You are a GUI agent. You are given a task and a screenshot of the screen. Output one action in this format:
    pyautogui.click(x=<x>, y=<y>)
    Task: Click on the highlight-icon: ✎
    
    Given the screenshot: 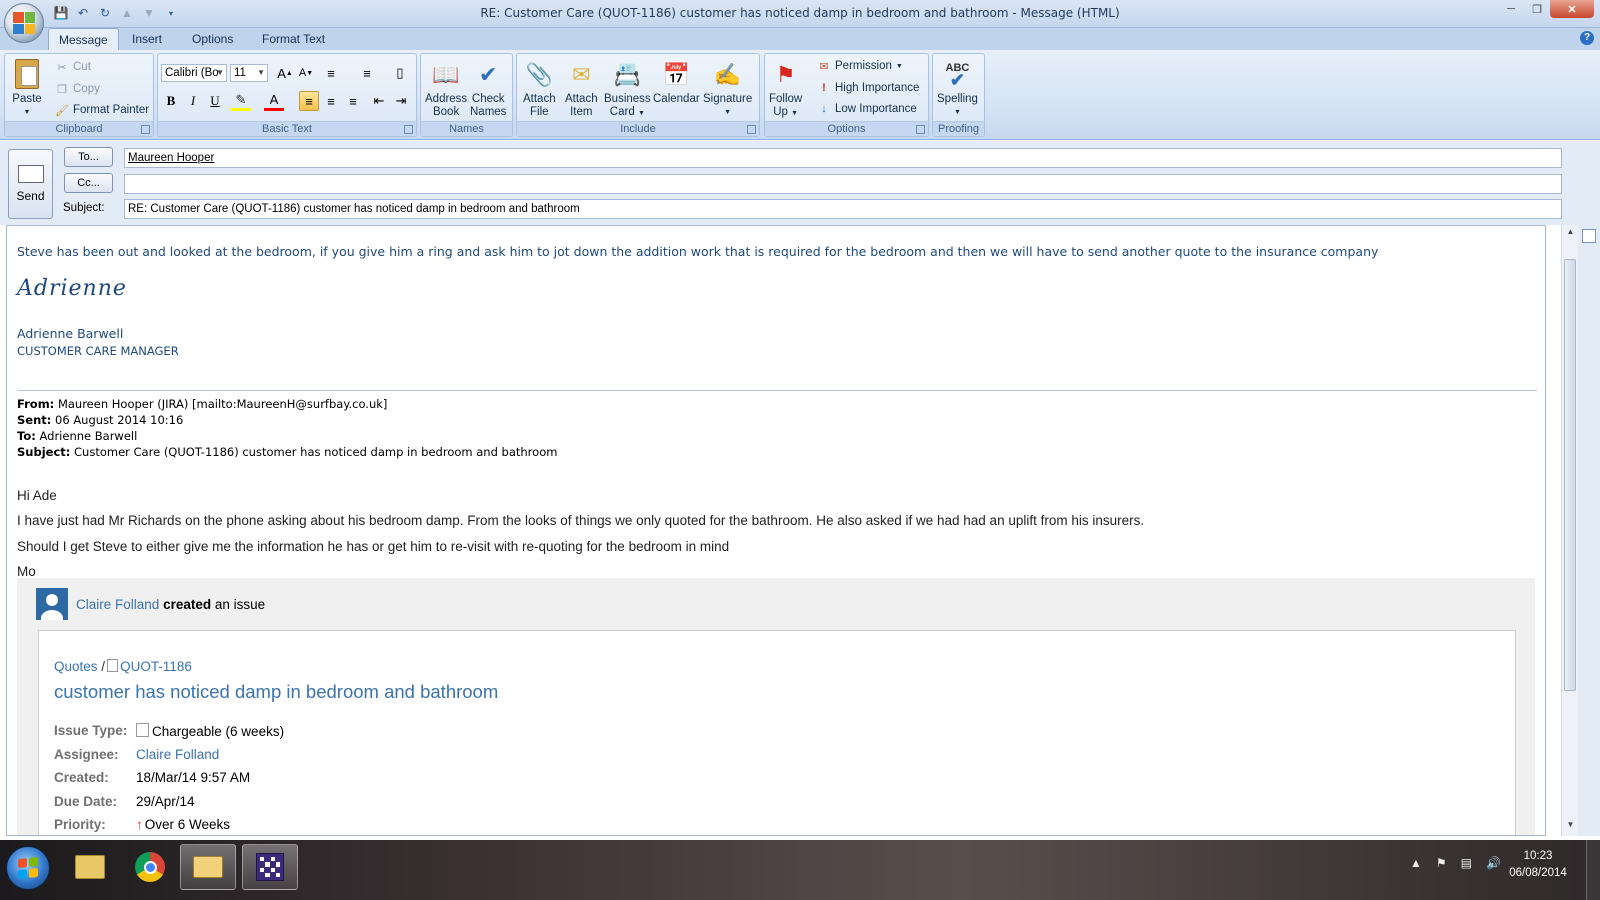 What is the action you would take?
    pyautogui.click(x=241, y=101)
    